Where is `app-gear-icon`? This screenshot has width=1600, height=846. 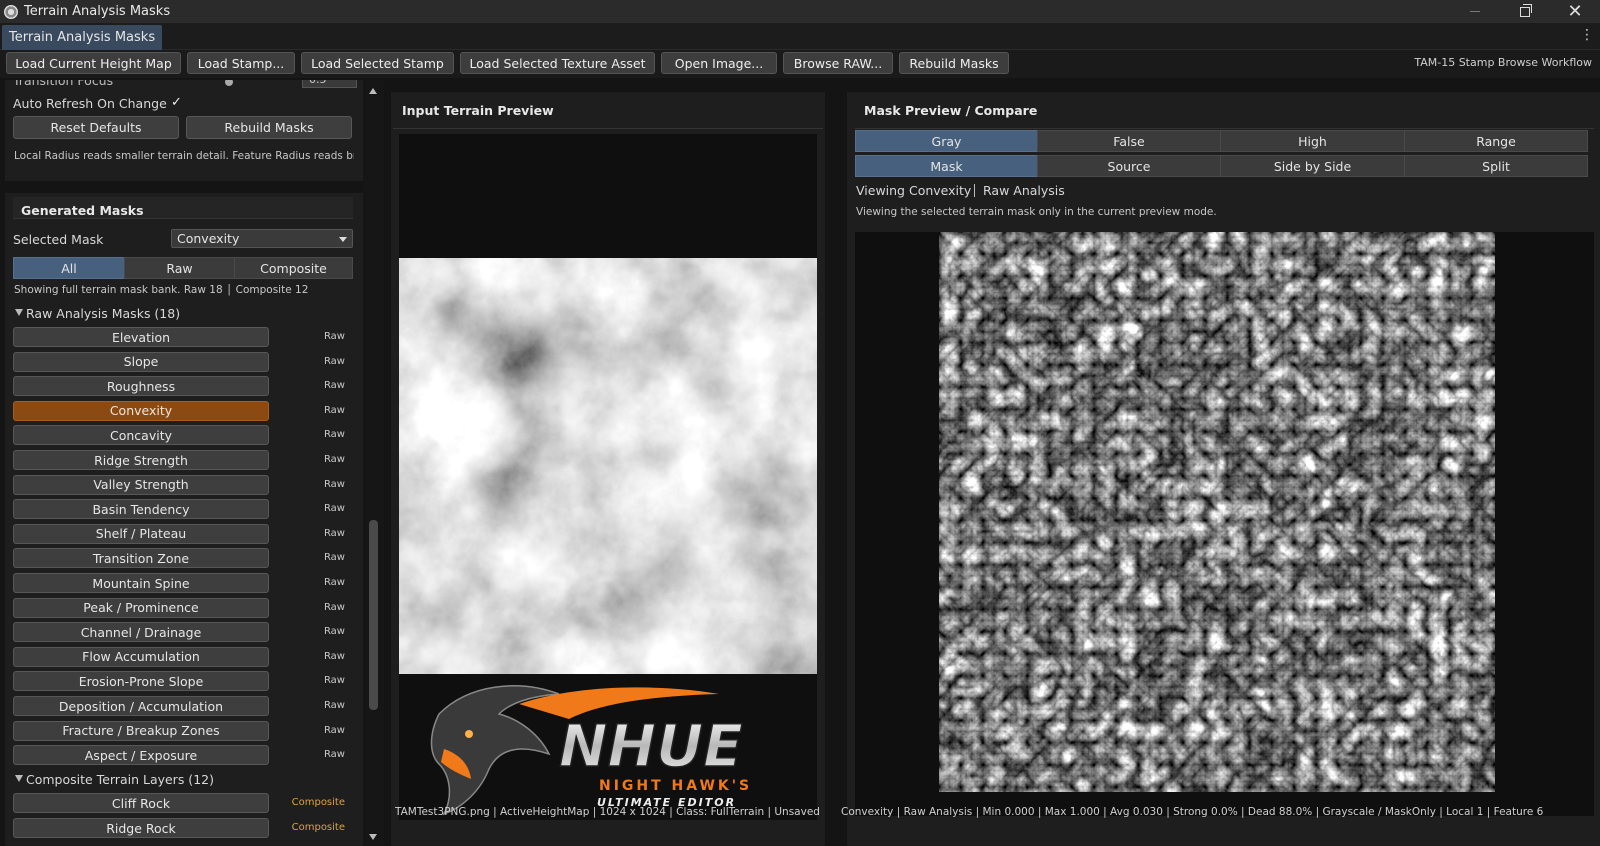
app-gear-icon is located at coordinates (11, 11).